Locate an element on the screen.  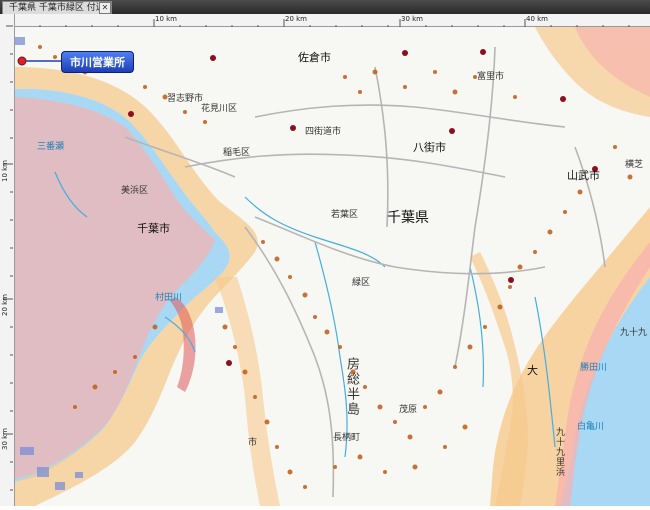
close-icon: ✕ is located at coordinates (105, 8).